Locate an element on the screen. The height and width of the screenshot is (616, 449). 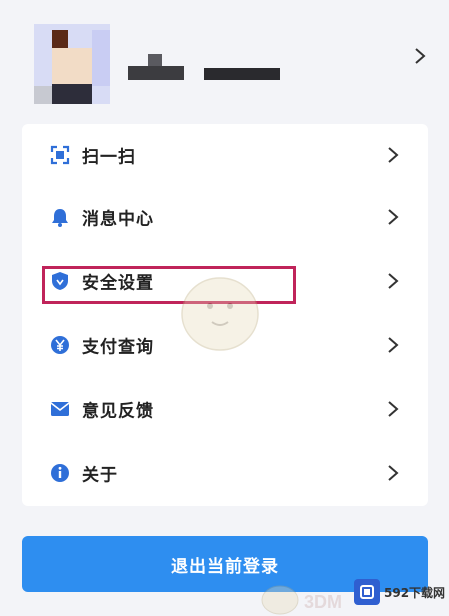
brand-watermark: 3DM is located at coordinates (313, 597).